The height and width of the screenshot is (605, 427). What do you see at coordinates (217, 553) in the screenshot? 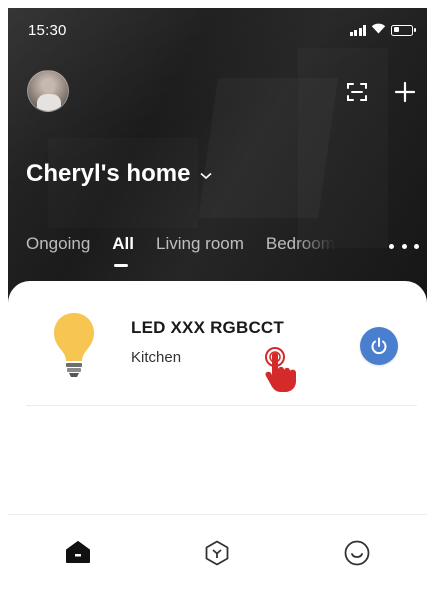
I see `scene-cube-icon` at bounding box center [217, 553].